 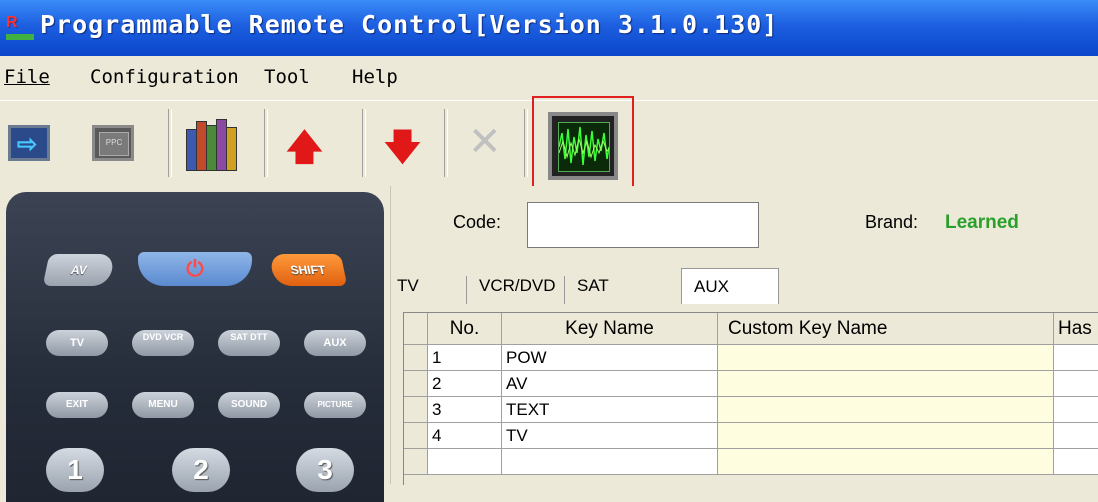 I want to click on cell-key-name: POW, so click(x=610, y=358).